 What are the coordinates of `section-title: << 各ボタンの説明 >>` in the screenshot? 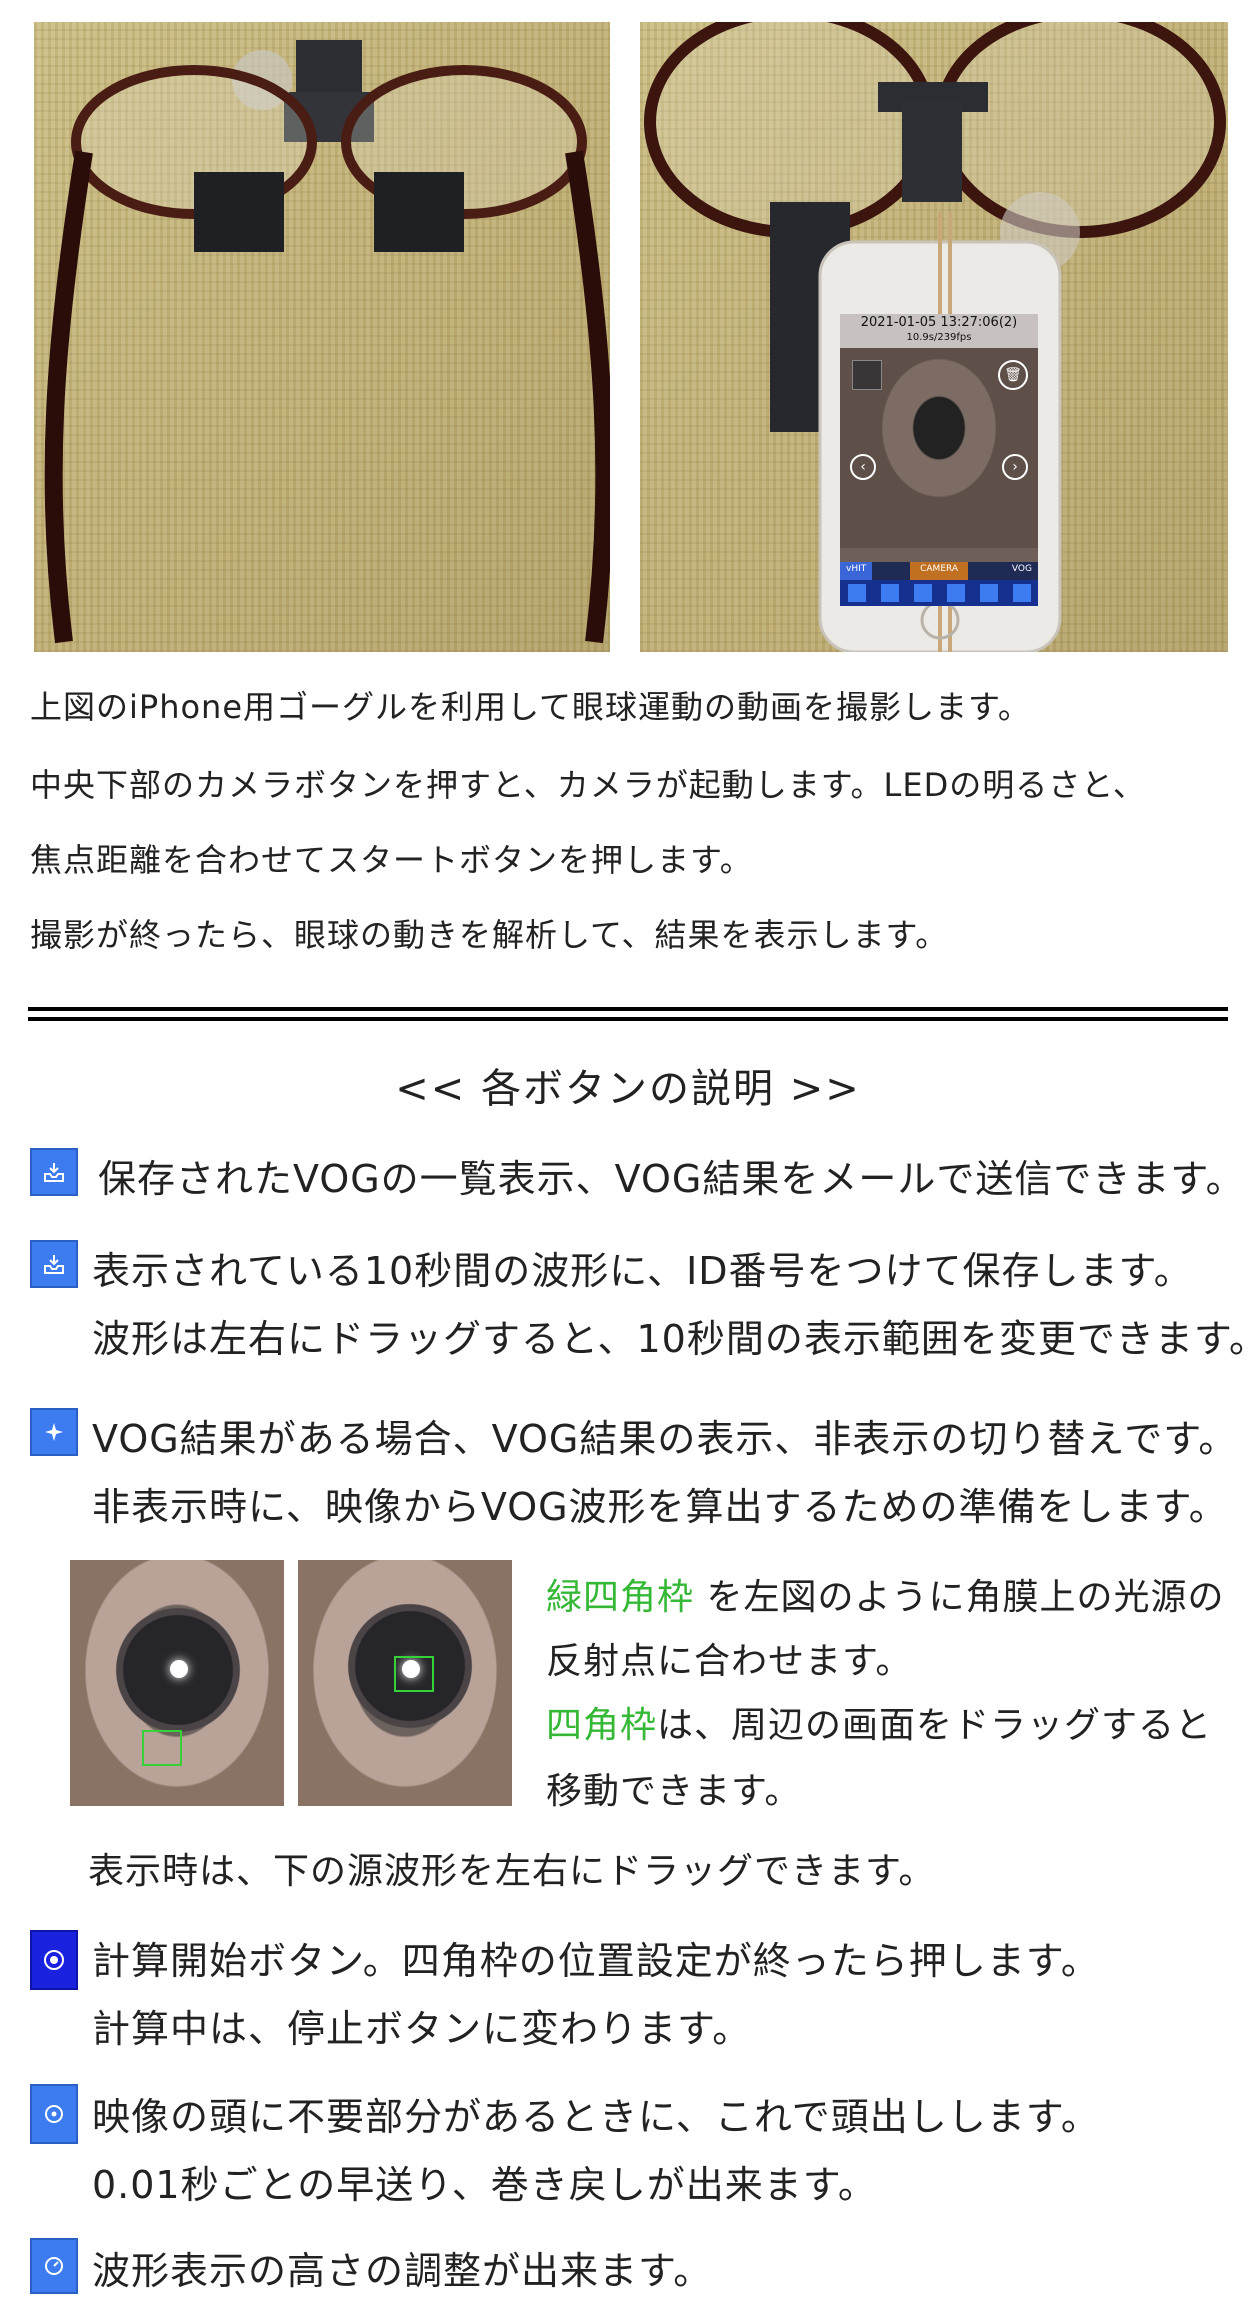 It's located at (628, 1089).